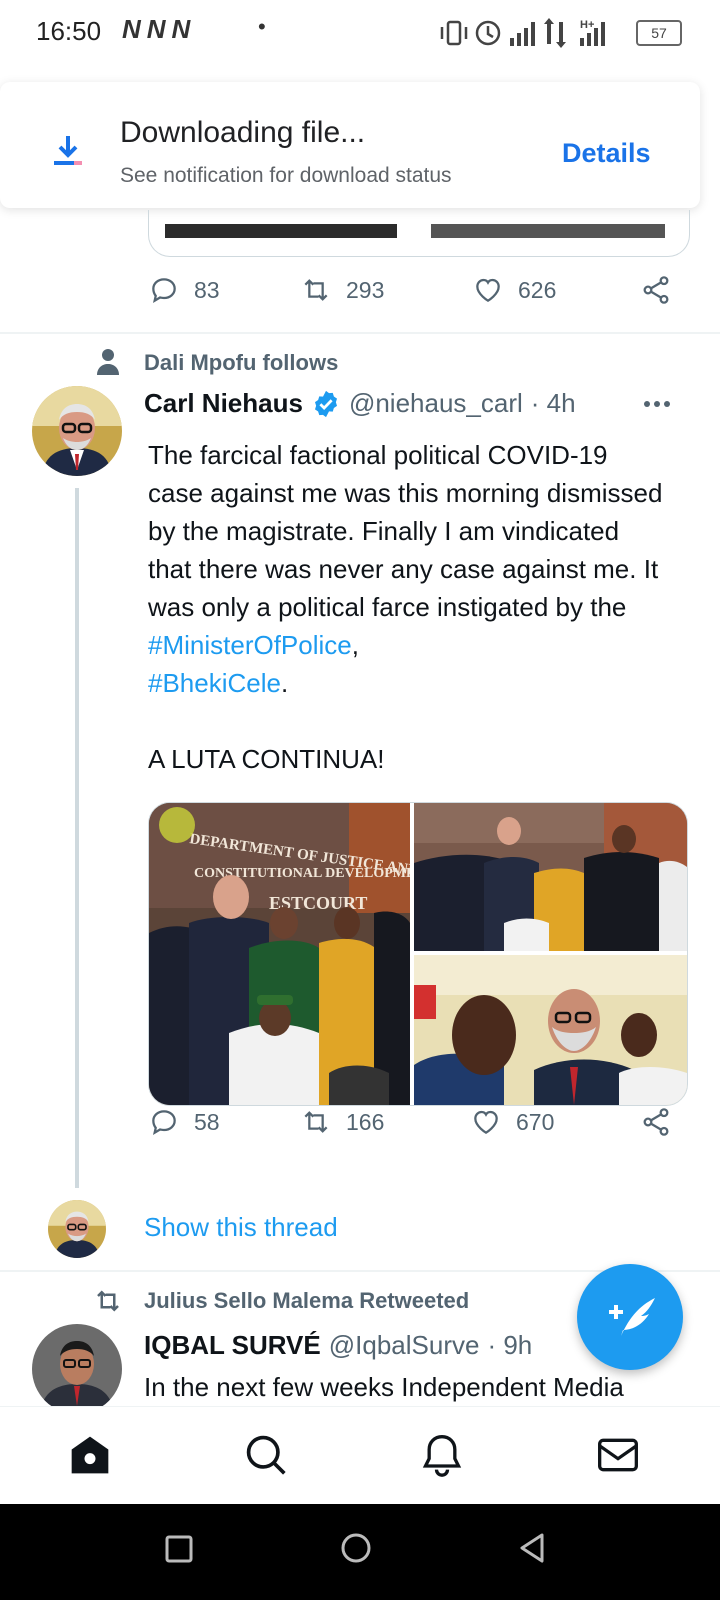 Image resolution: width=720 pixels, height=1600 pixels. What do you see at coordinates (214, 683) in the screenshot?
I see `hashtag-link: #BhekiCele` at bounding box center [214, 683].